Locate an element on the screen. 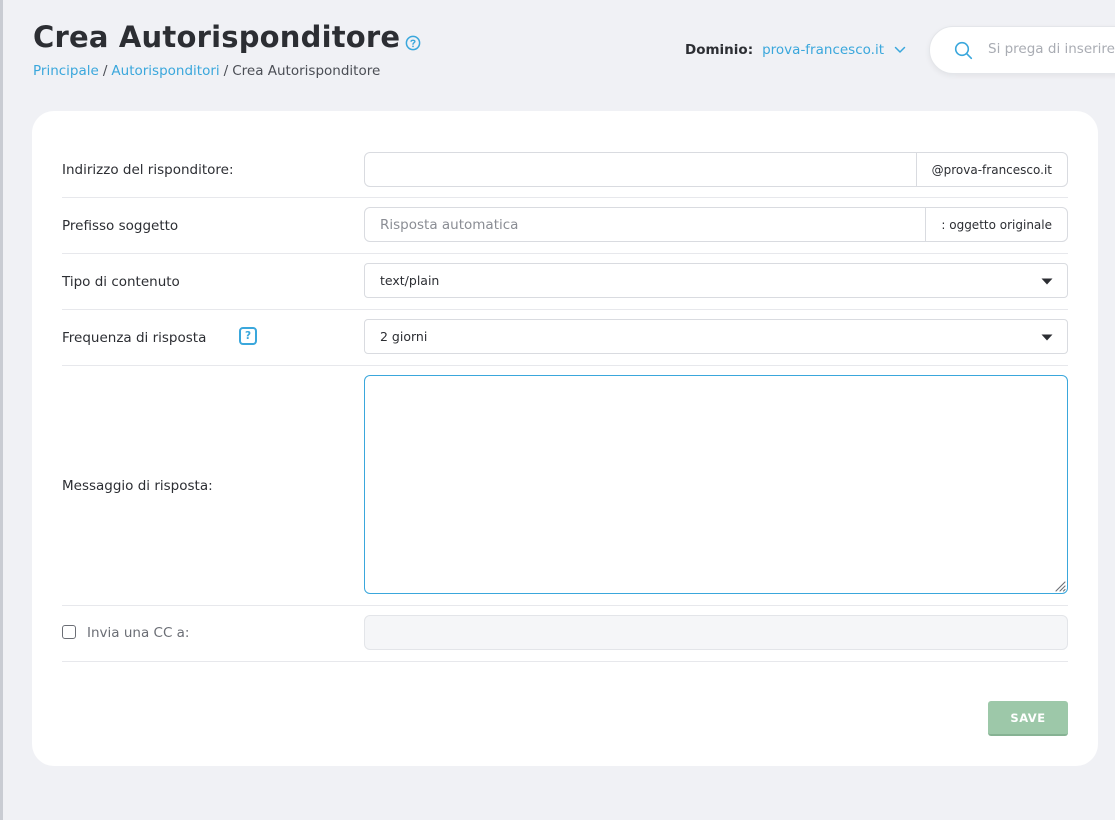 This screenshot has height=820, width=1115. reply-frequency-select: 2 giorni is located at coordinates (716, 336).